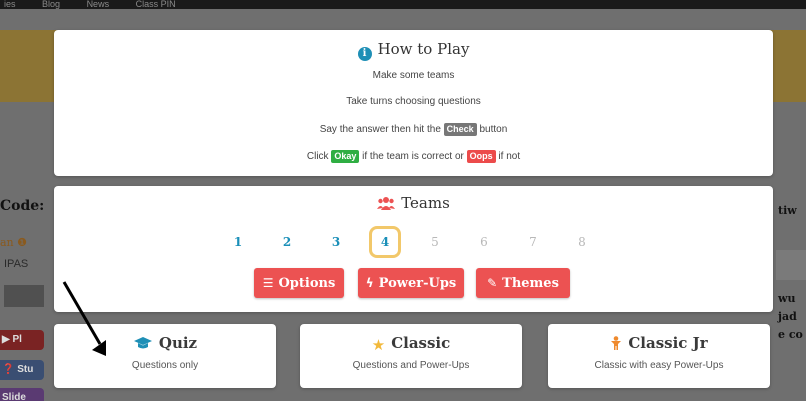 Image resolution: width=806 pixels, height=401 pixels. I want to click on team-count-8: 8, so click(582, 242).